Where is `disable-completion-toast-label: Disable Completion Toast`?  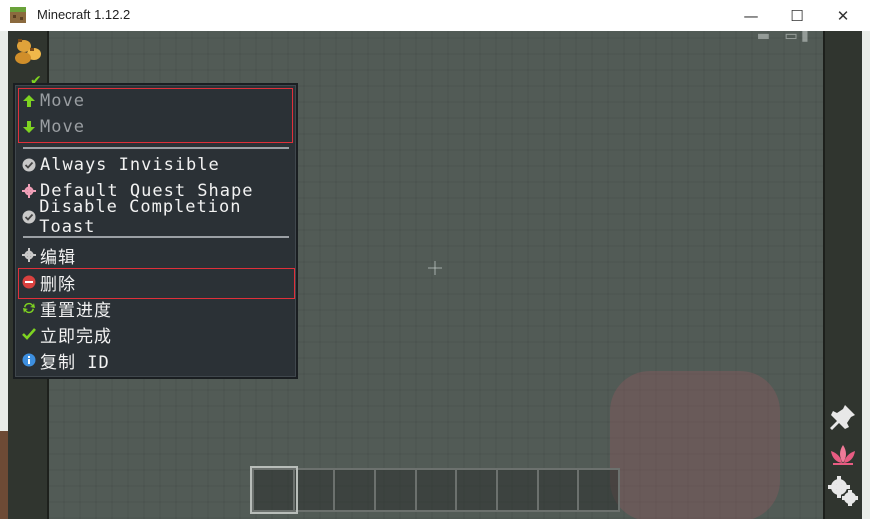 disable-completion-toast-label: Disable Completion Toast is located at coordinates (140, 217).